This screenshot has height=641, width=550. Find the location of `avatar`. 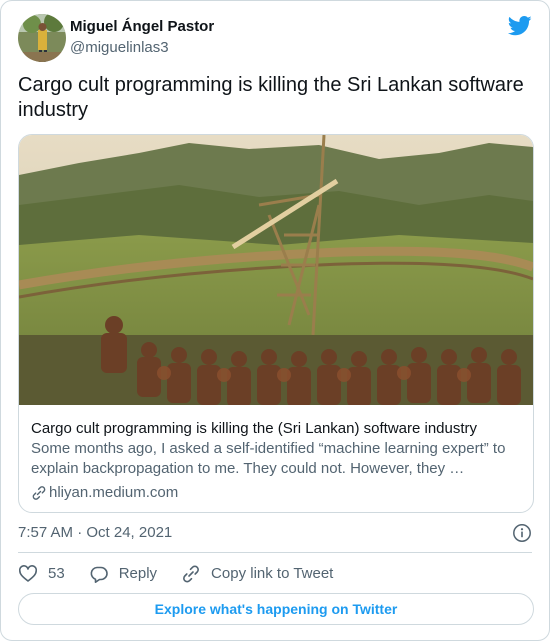

avatar is located at coordinates (42, 38).